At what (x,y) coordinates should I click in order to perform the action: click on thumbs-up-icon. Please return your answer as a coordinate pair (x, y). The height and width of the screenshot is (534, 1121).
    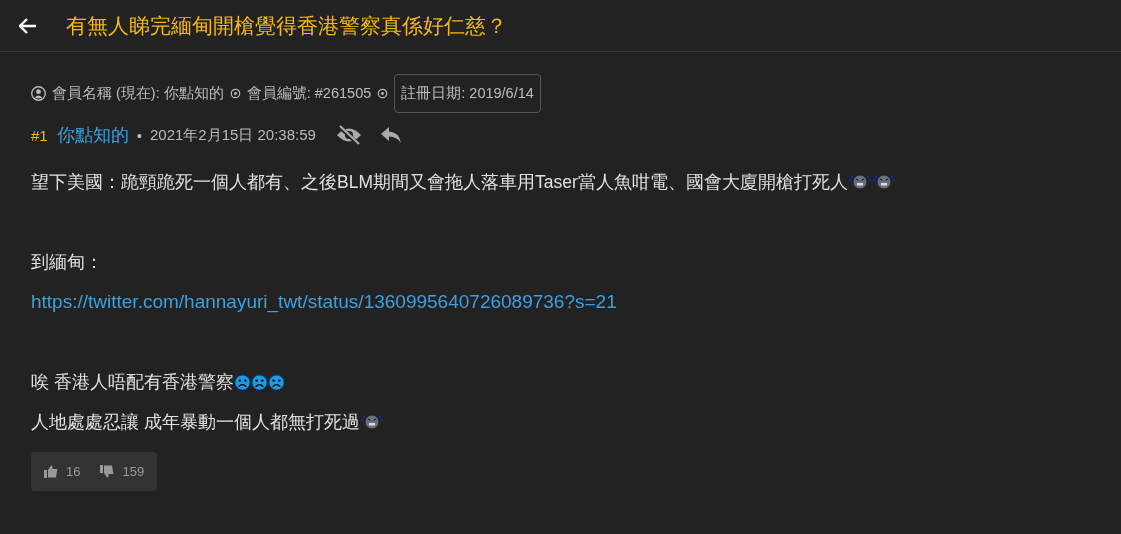
    Looking at the image, I should click on (51, 471).